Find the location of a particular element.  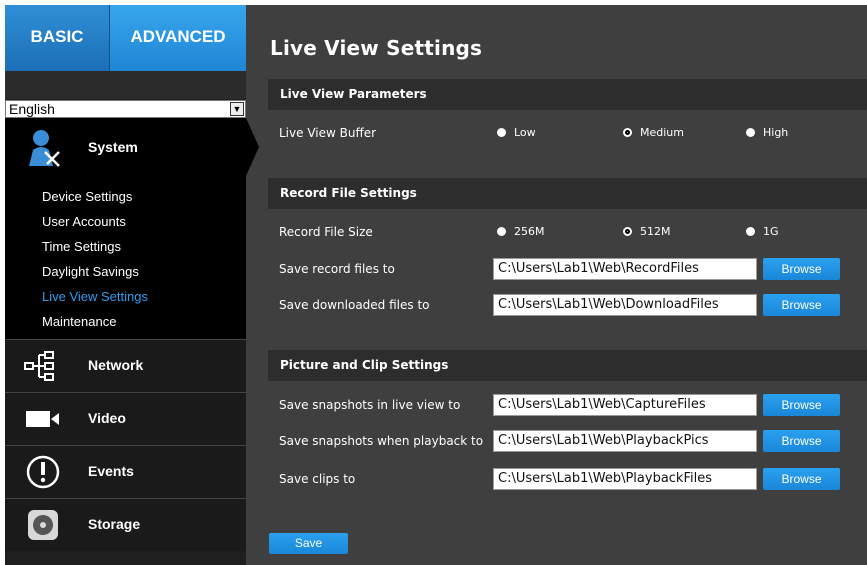

radio-buffer-high: High is located at coordinates (767, 132).